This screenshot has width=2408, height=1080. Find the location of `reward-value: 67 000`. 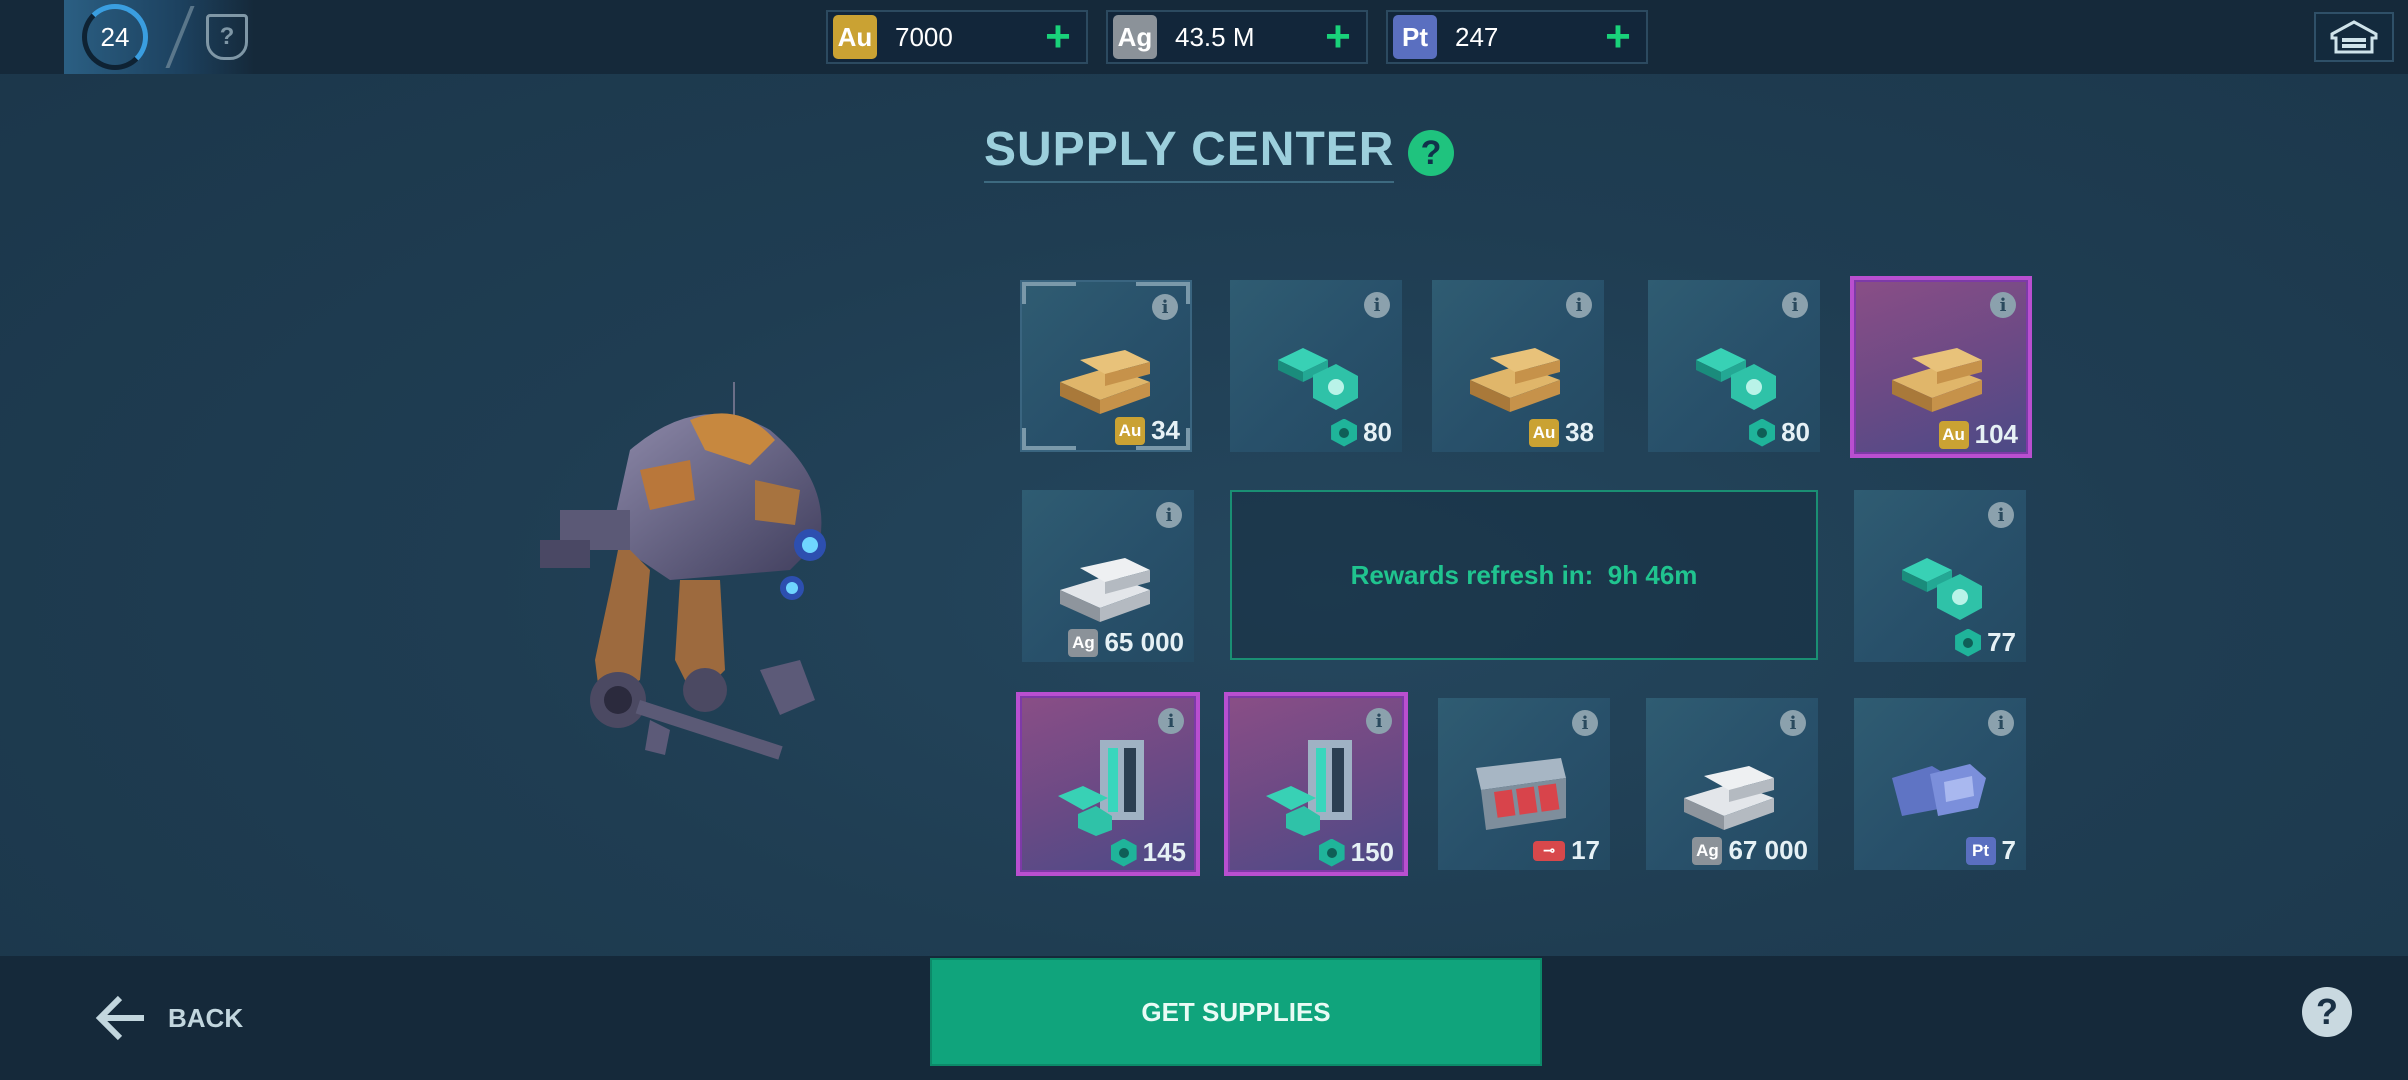

reward-value: 67 000 is located at coordinates (1768, 850).